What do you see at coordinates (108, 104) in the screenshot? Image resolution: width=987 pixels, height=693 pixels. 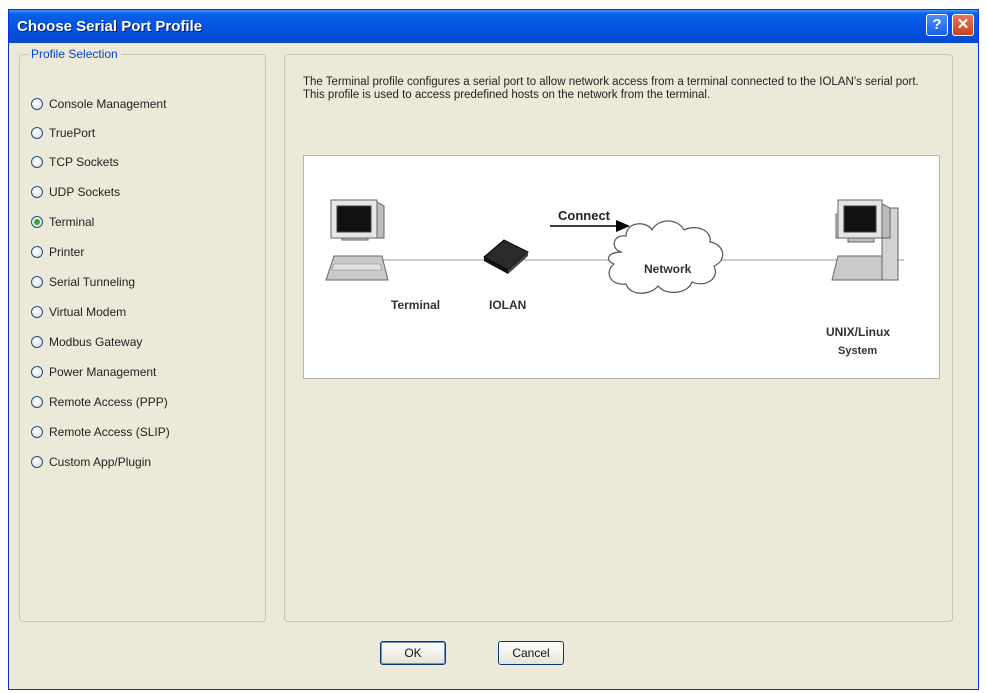 I see `radio-label: Console Management` at bounding box center [108, 104].